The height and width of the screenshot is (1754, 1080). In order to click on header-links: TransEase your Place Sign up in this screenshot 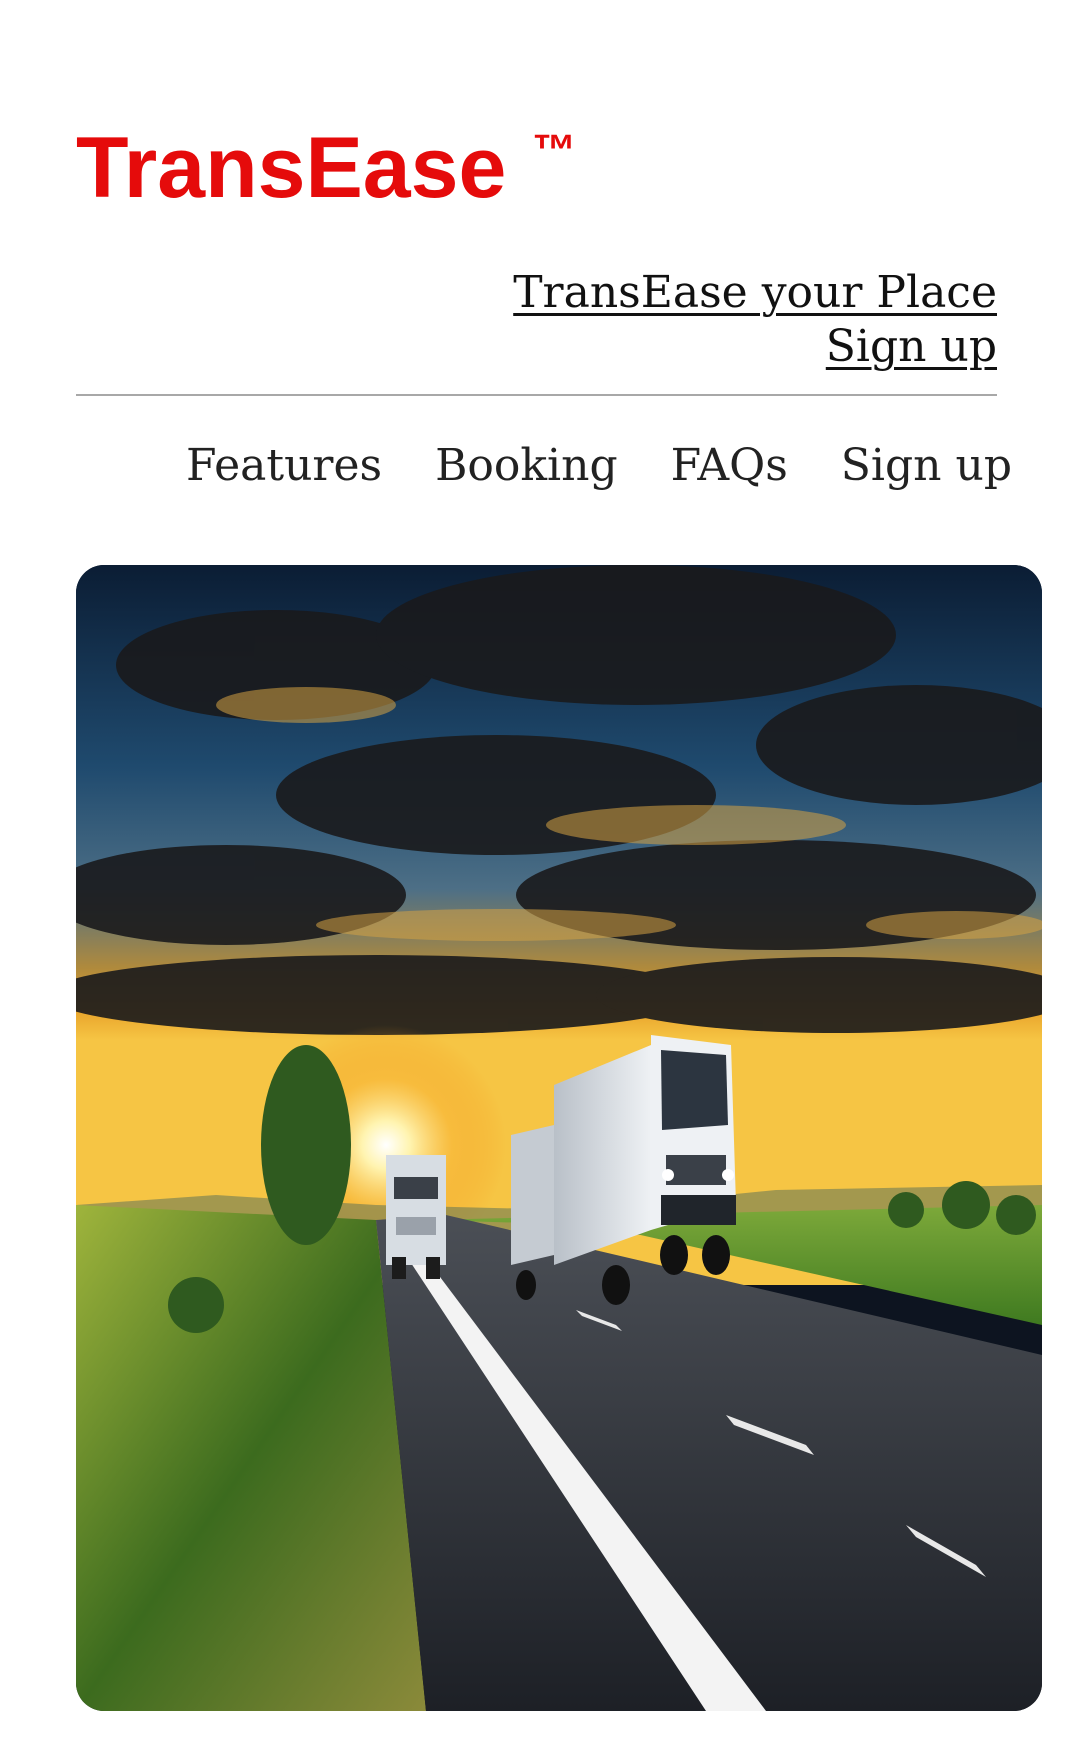, I will do `click(755, 320)`.